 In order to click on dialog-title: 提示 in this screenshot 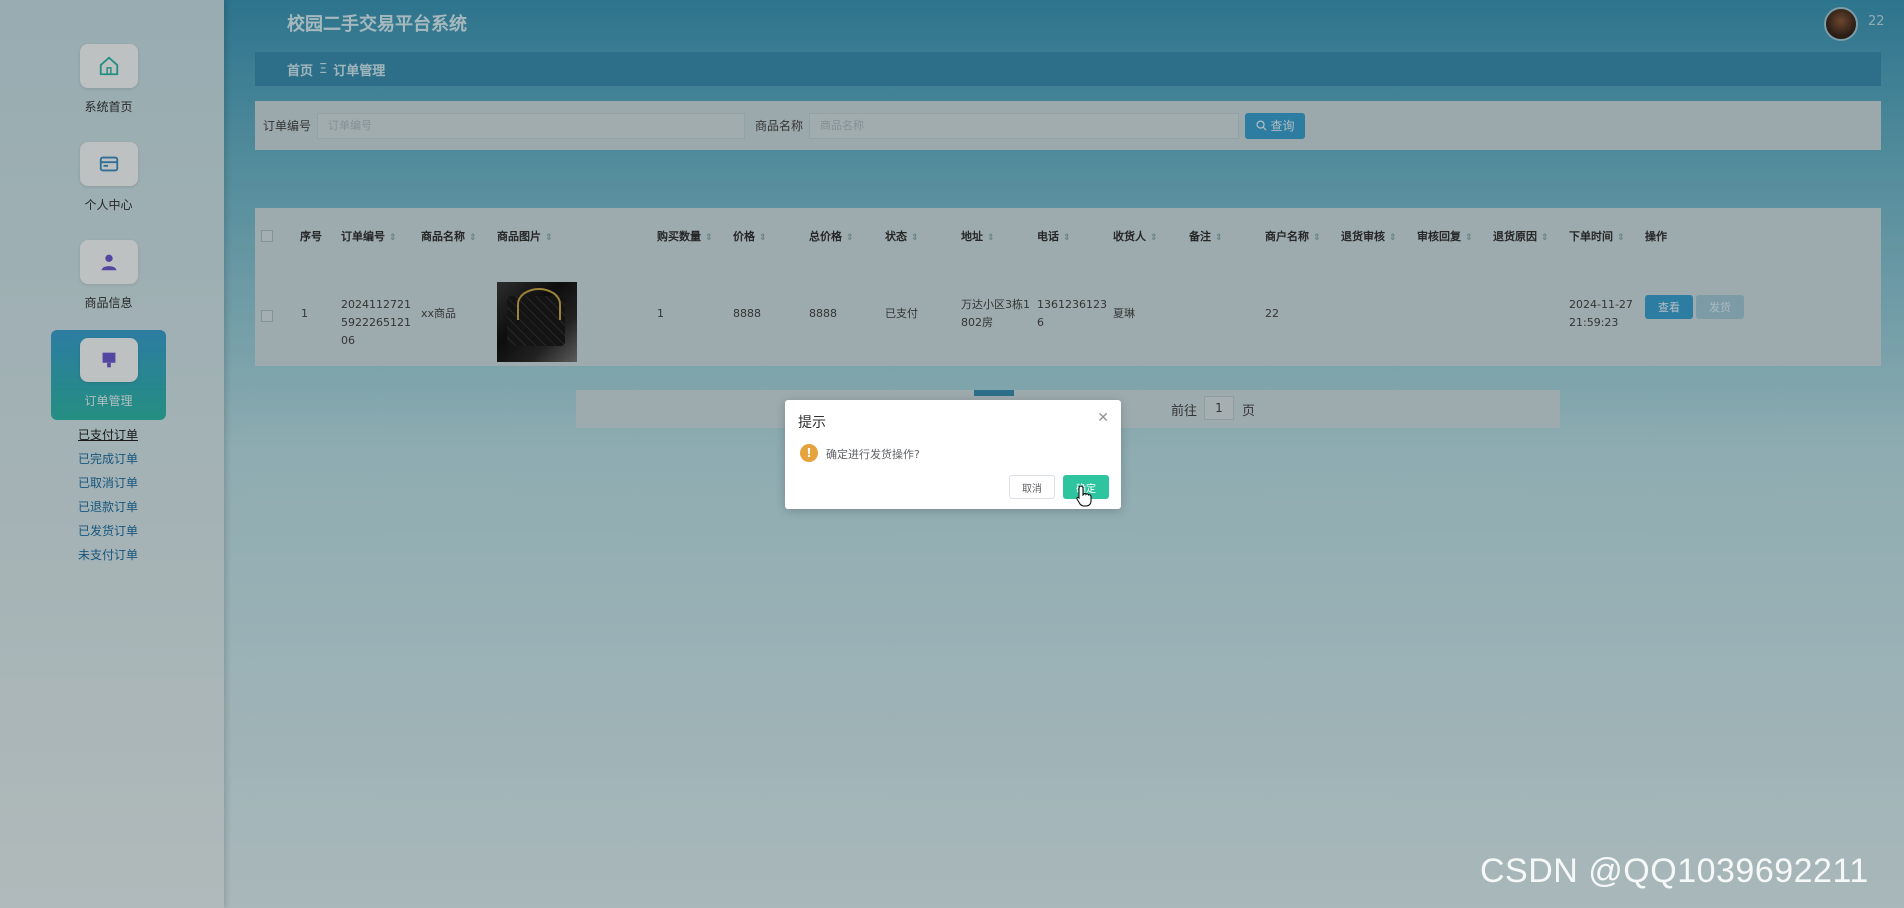, I will do `click(812, 423)`.